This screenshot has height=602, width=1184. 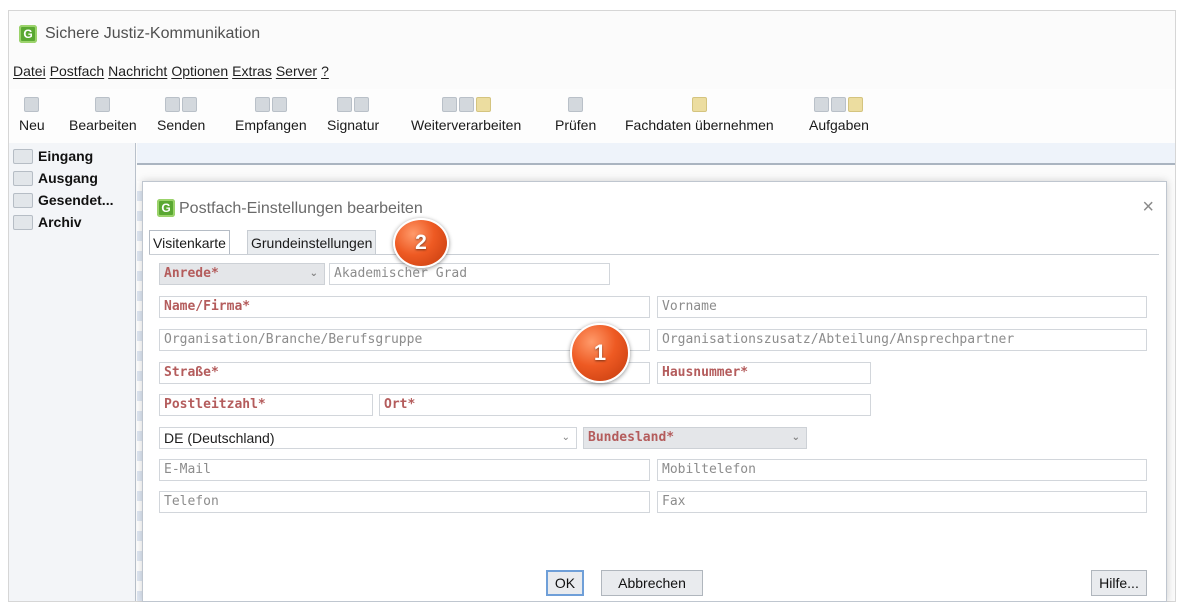 What do you see at coordinates (23, 200) in the screenshot?
I see `sent-icon` at bounding box center [23, 200].